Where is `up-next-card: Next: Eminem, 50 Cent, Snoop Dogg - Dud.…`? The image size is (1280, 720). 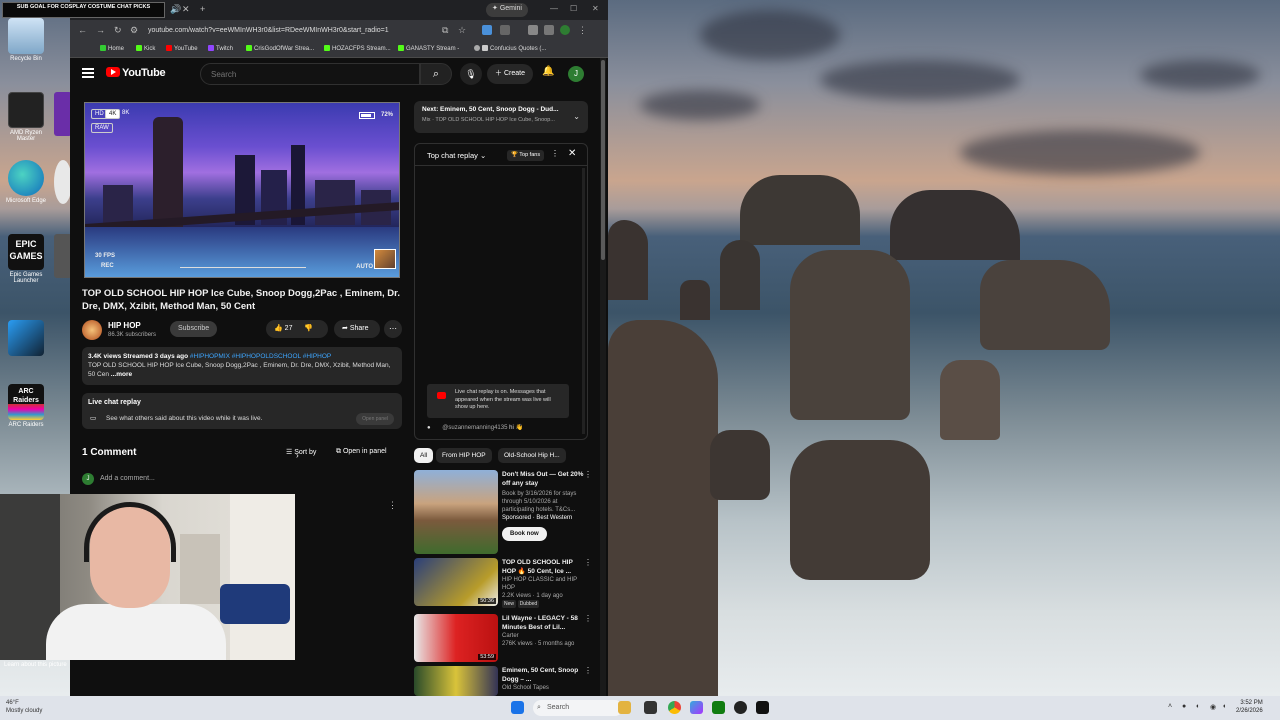 up-next-card: Next: Eminem, 50 Cent, Snoop Dogg - Dud.… is located at coordinates (501, 117).